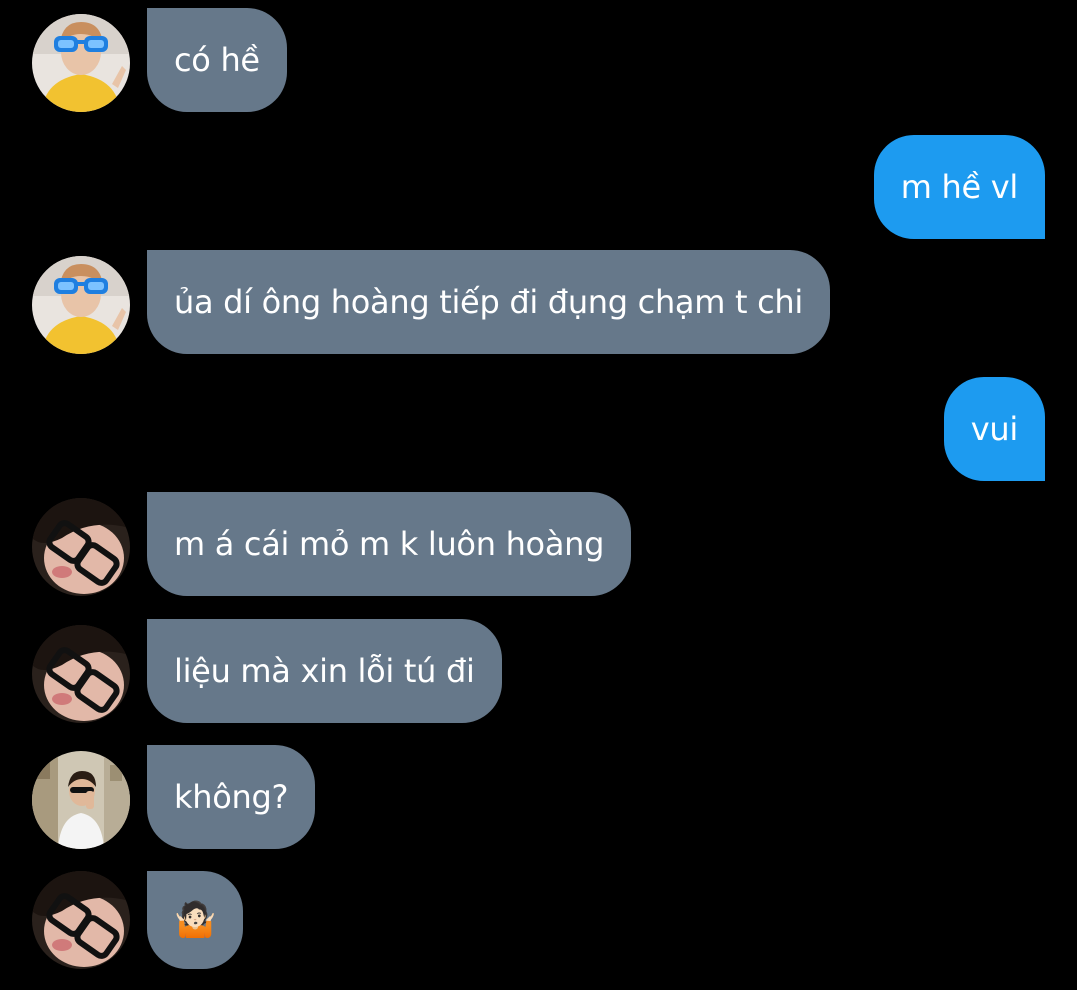 The image size is (1077, 990). I want to click on message-text: không?, so click(231, 797).